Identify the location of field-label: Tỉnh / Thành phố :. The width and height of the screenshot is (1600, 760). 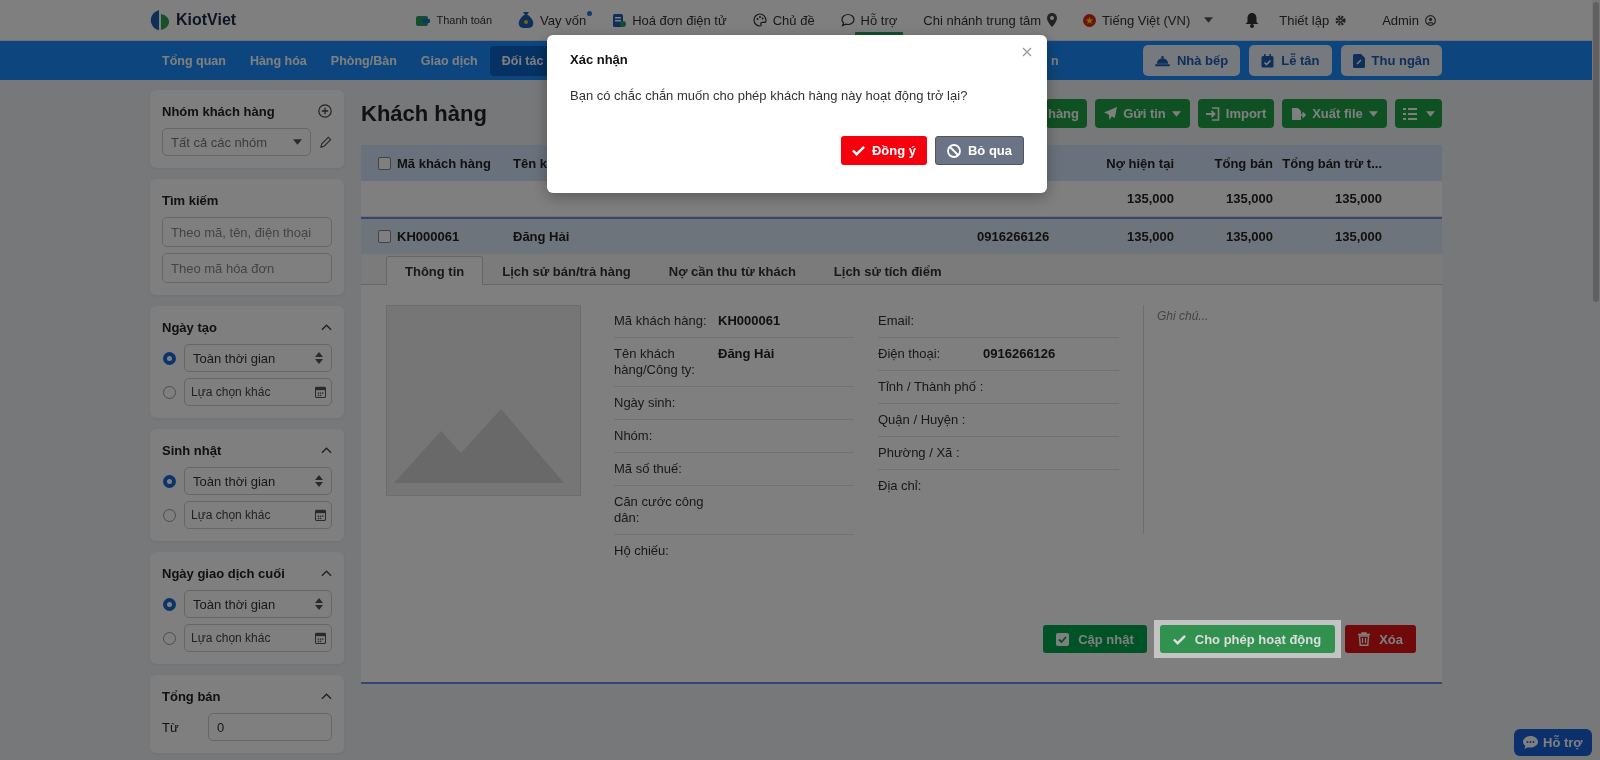
(931, 387).